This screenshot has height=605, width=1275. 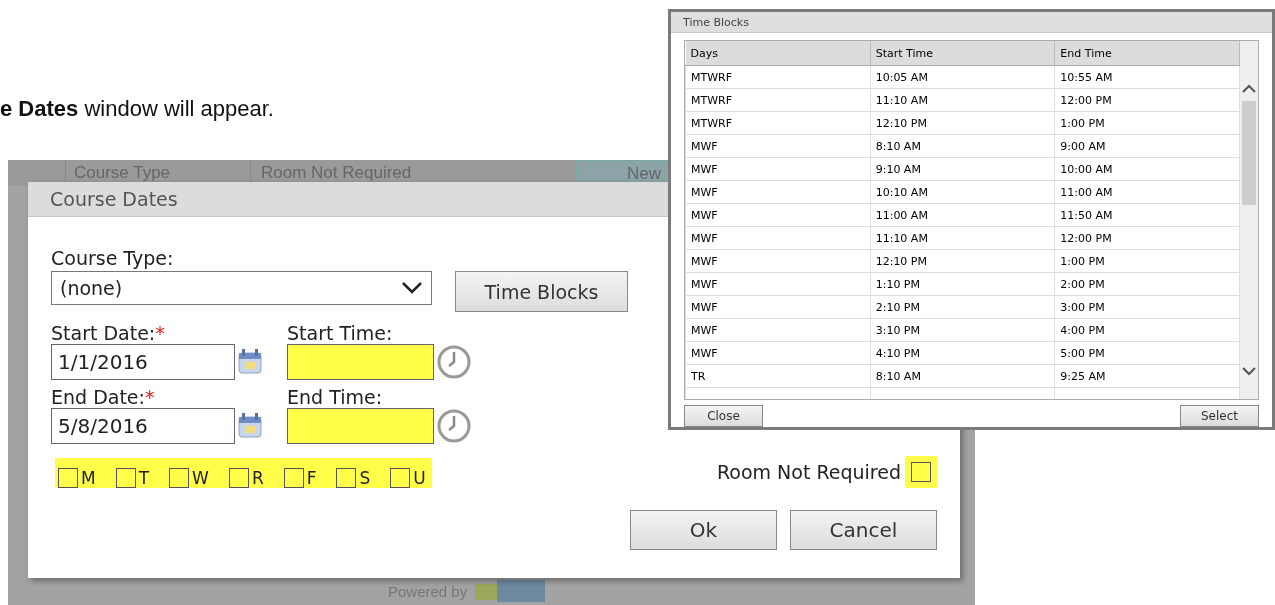 I want to click on dialog-button: Cancel, so click(x=863, y=530).